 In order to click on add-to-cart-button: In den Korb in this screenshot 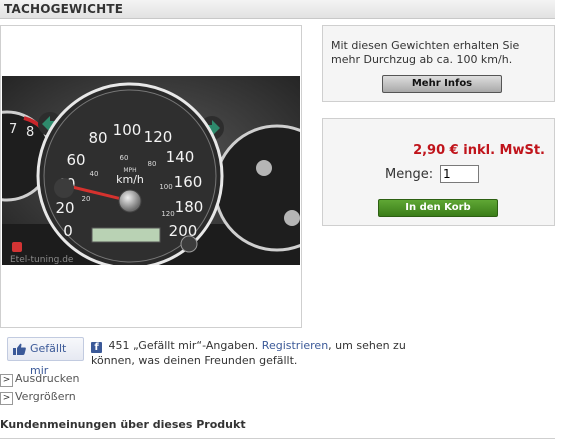, I will do `click(438, 208)`.